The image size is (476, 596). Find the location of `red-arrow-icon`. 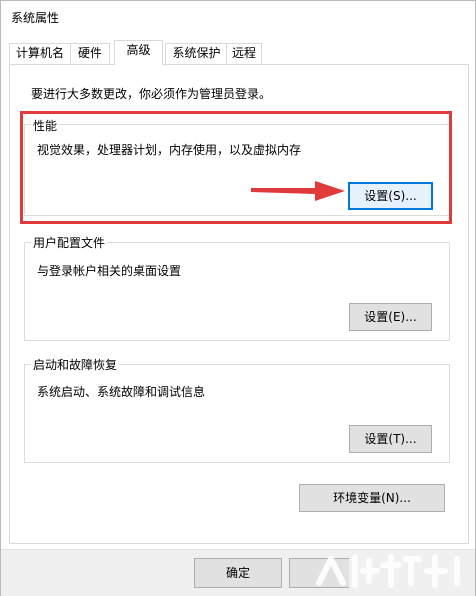

red-arrow-icon is located at coordinates (298, 191).